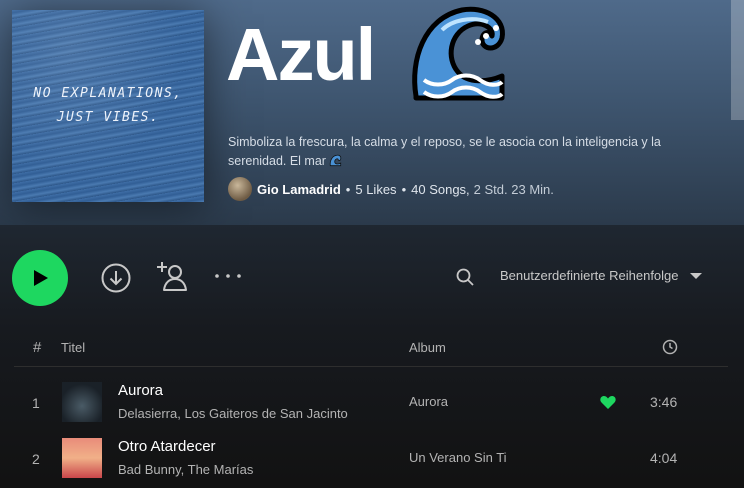 The image size is (744, 488). What do you see at coordinates (428, 401) in the screenshot?
I see `track-album: Aurora` at bounding box center [428, 401].